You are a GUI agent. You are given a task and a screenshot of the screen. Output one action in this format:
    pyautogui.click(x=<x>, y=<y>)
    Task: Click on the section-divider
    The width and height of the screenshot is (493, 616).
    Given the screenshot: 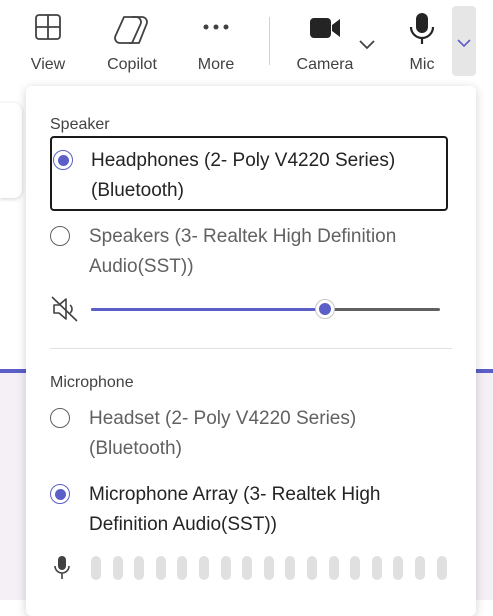 What is the action you would take?
    pyautogui.click(x=251, y=348)
    